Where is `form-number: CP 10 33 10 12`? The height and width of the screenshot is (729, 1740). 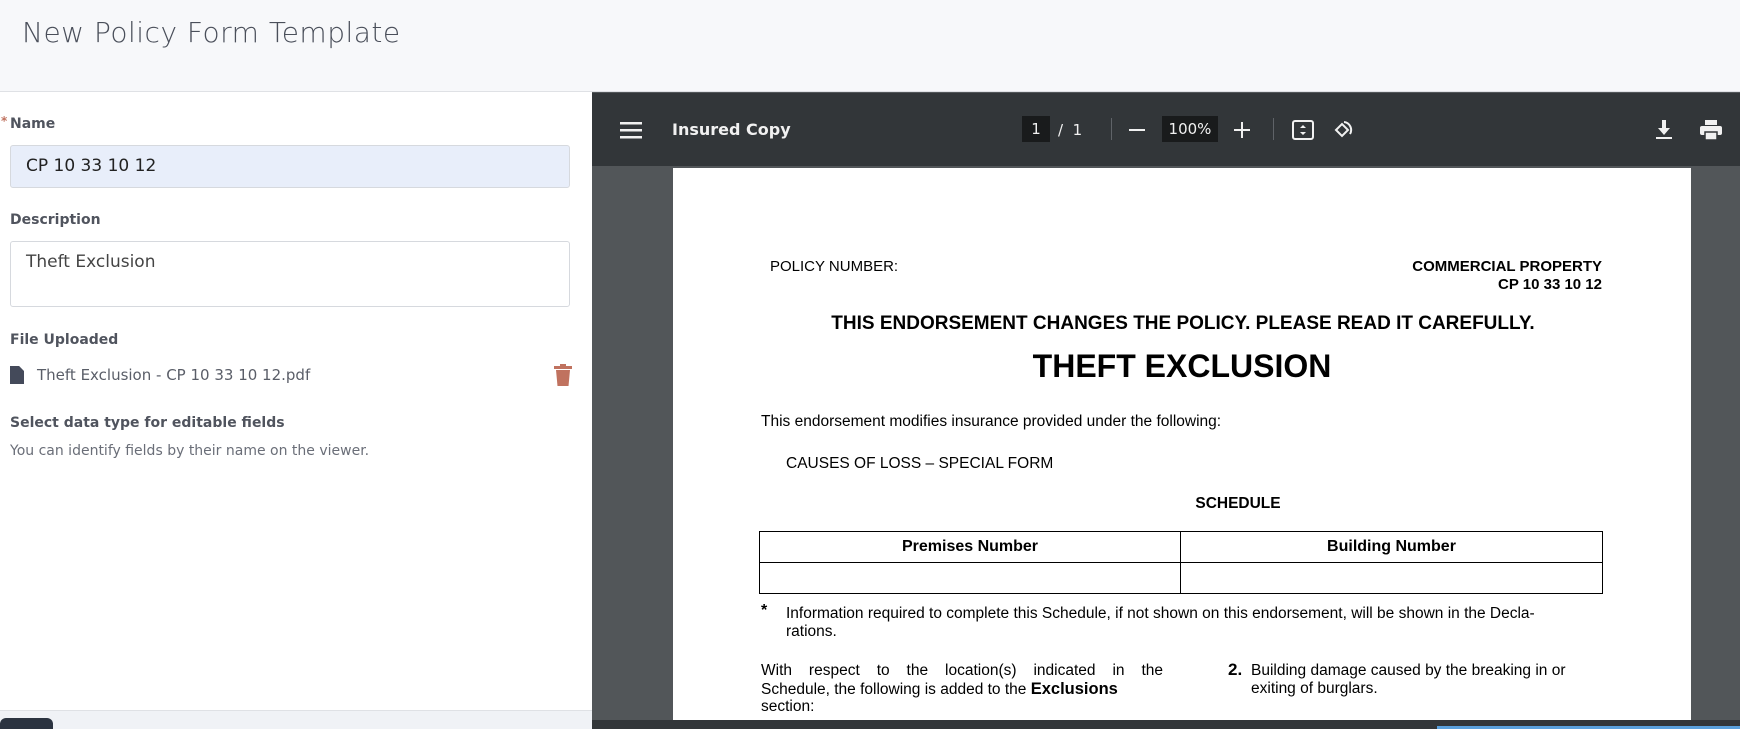
form-number: CP 10 33 10 12 is located at coordinates (1550, 284).